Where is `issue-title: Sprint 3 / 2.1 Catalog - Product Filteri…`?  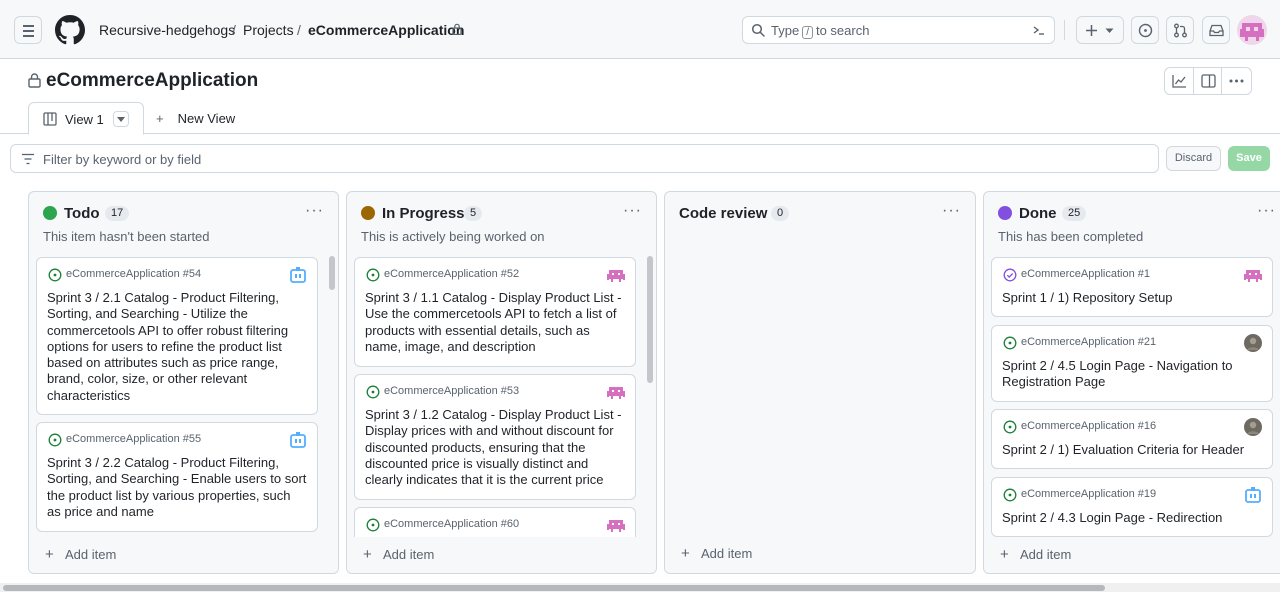
issue-title: Sprint 3 / 2.1 Catalog - Product Filteri… is located at coordinates (177, 347).